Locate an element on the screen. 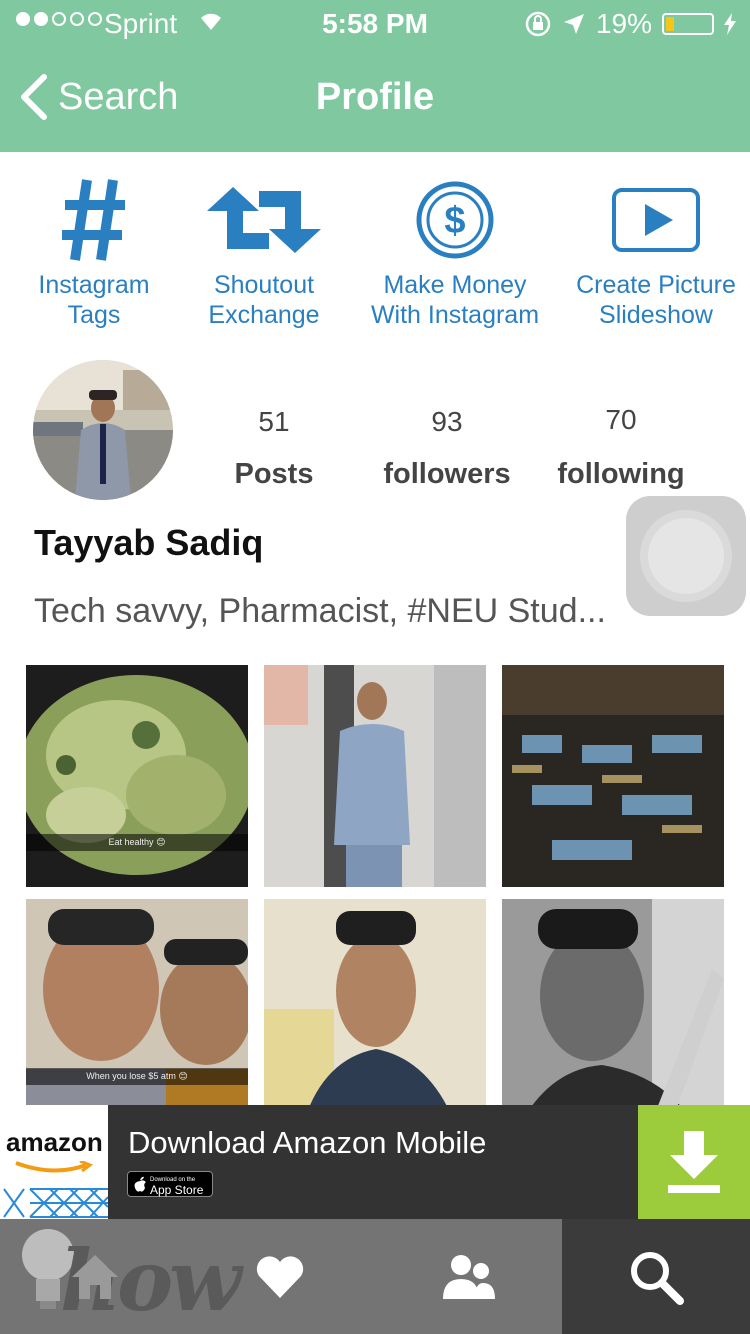 The image size is (750, 1334). following-label: following is located at coordinates (621, 474).